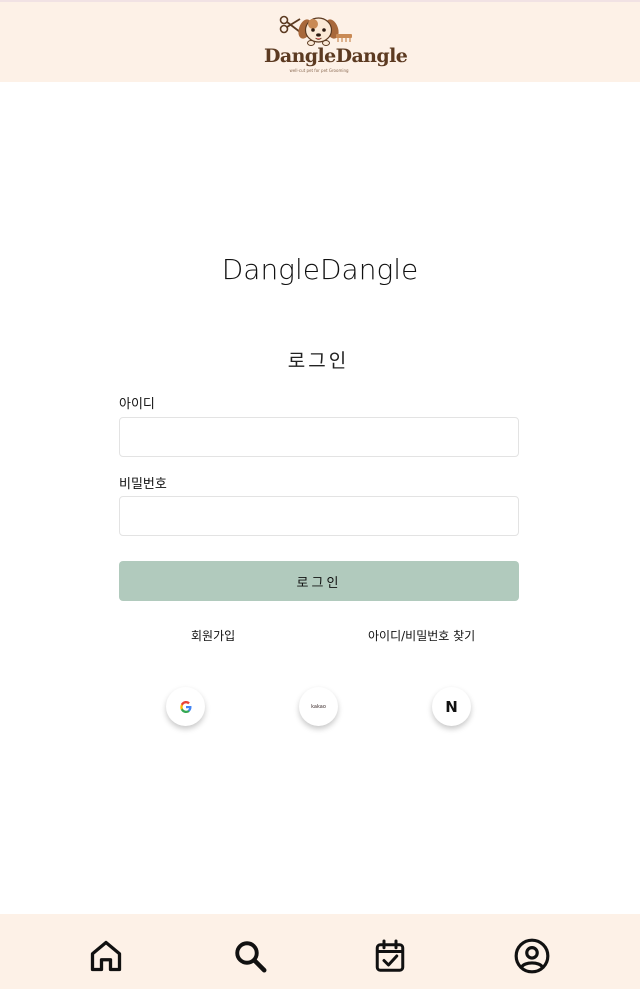  What do you see at coordinates (319, 70) in the screenshot?
I see `logo-tagline: well-cut pet for pet Grooming` at bounding box center [319, 70].